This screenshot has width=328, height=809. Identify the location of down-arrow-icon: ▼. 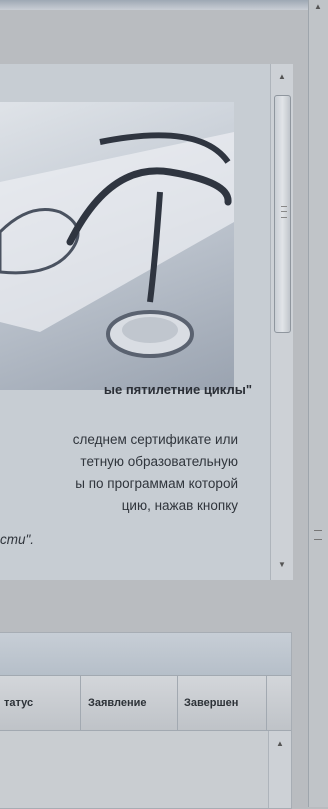
(282, 567).